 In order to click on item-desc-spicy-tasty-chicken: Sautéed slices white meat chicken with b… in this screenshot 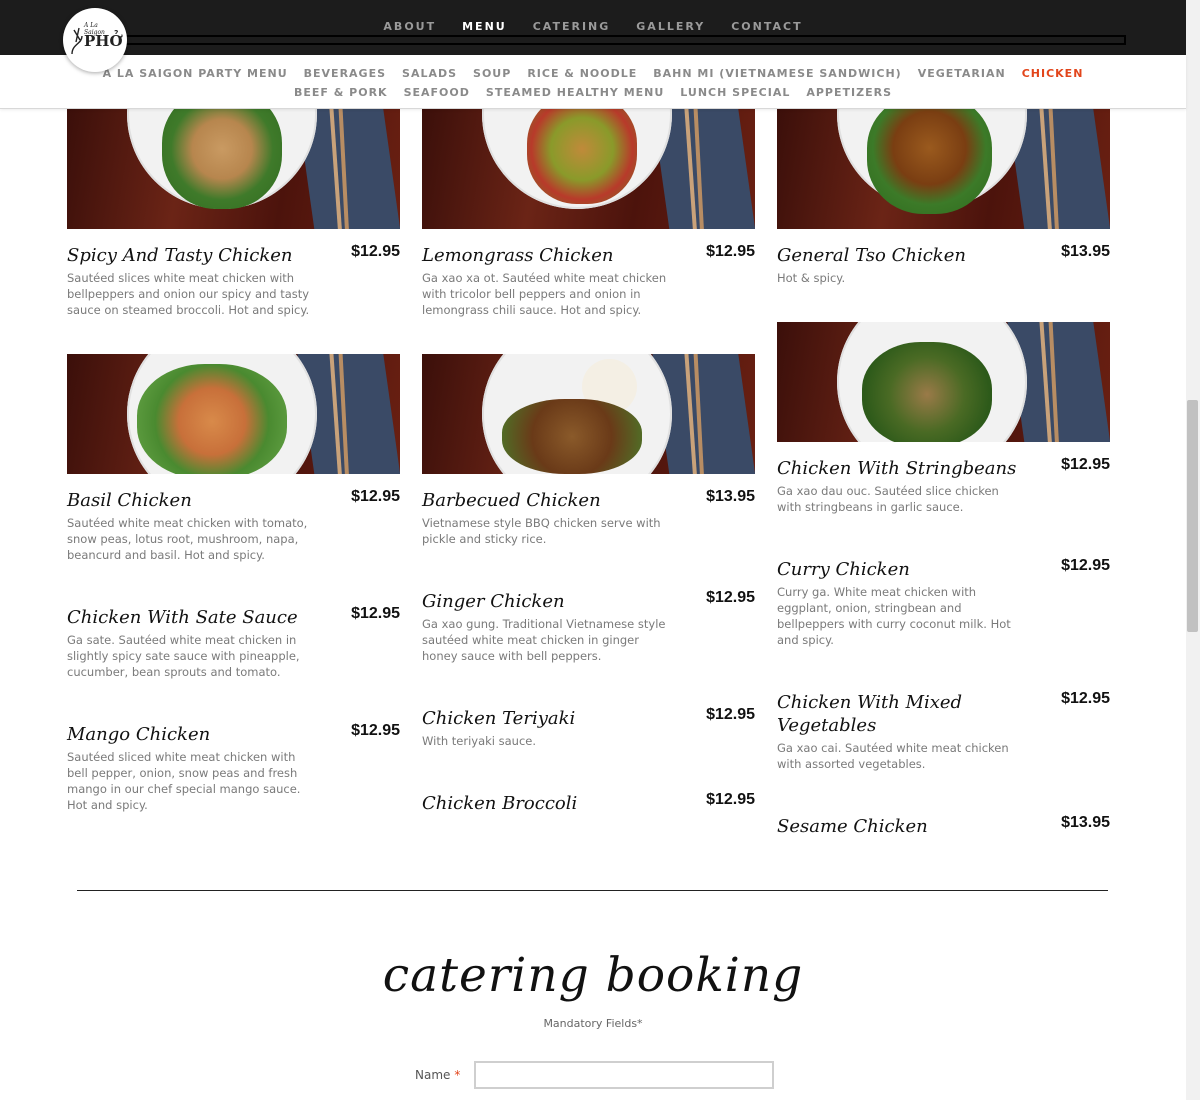, I will do `click(188, 294)`.